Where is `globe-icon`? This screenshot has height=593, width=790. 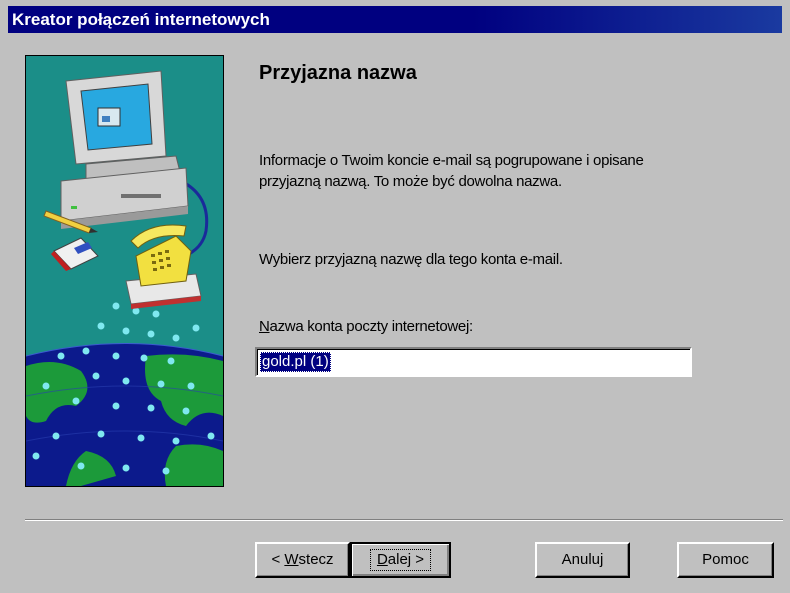
globe-icon is located at coordinates (124, 414).